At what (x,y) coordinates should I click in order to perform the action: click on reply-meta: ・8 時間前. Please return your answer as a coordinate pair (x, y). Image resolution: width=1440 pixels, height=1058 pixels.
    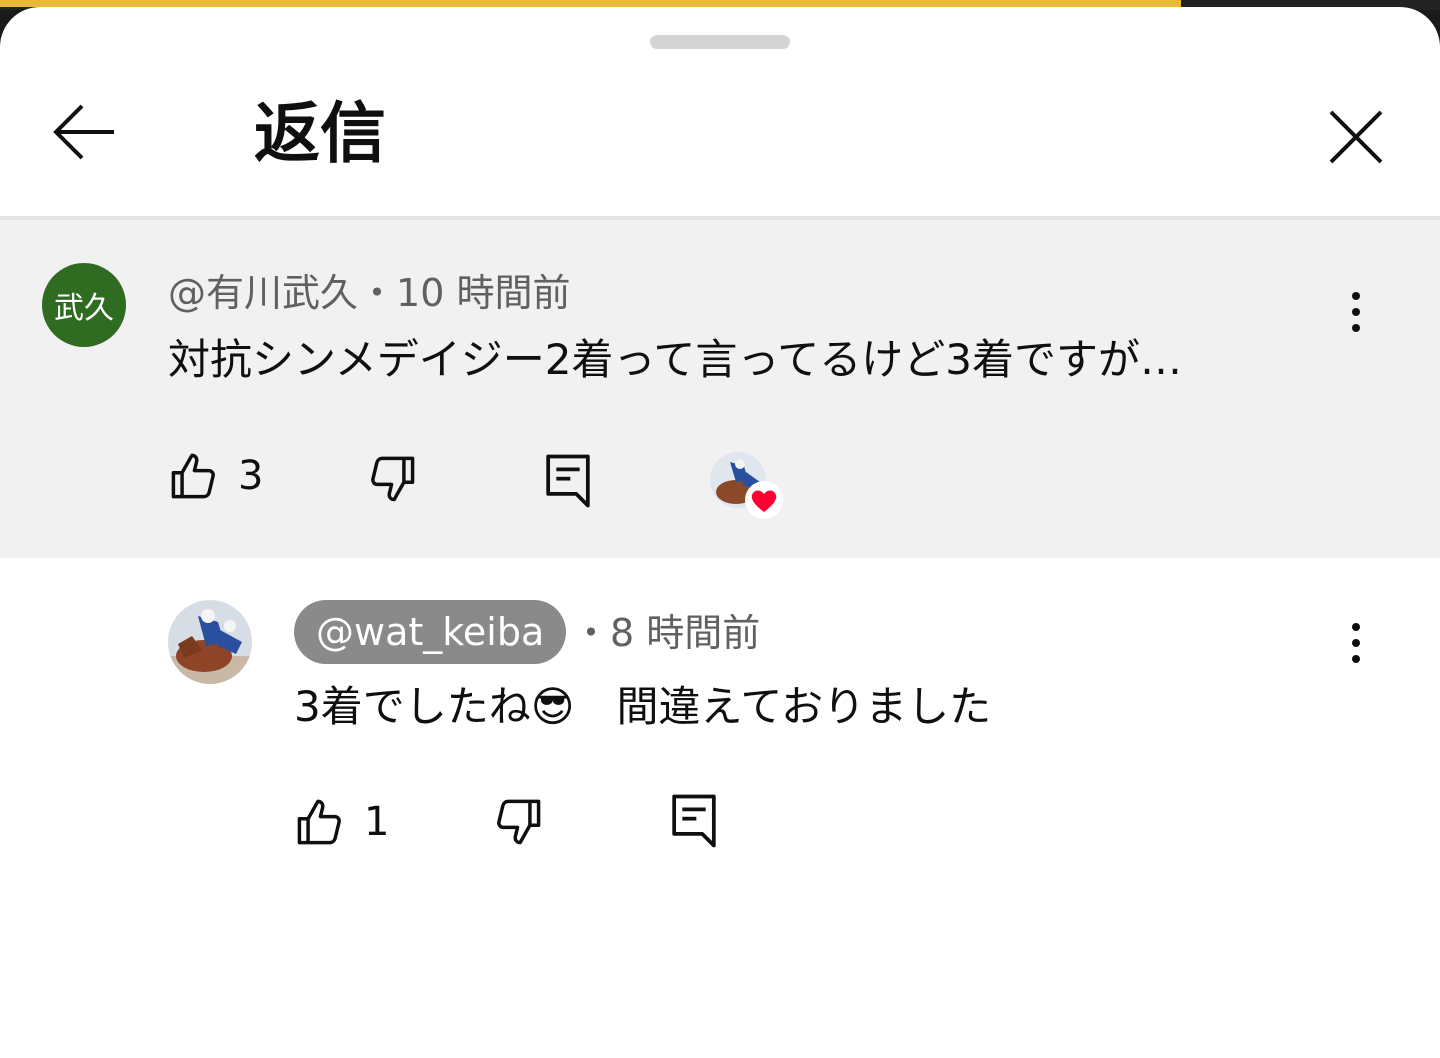
    Looking at the image, I should click on (666, 633).